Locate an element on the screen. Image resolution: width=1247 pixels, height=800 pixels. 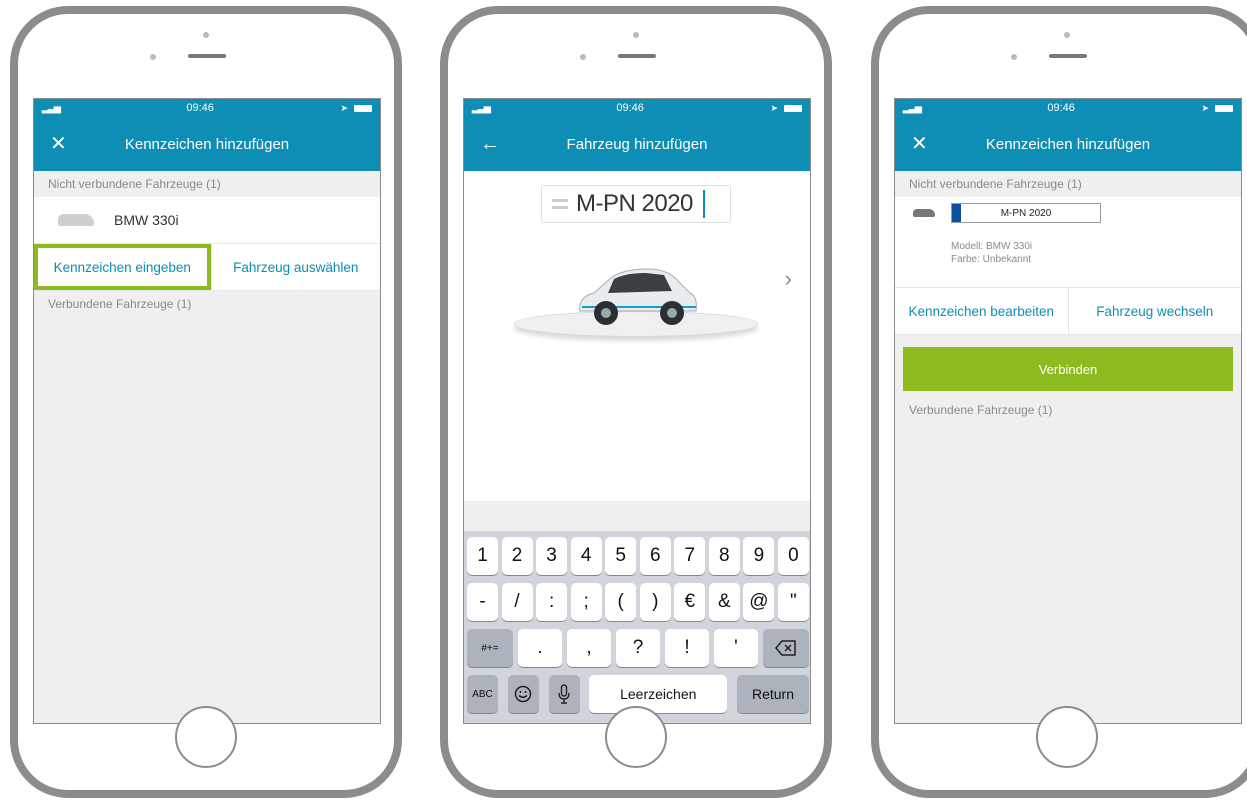
backspace-key is located at coordinates (786, 648).